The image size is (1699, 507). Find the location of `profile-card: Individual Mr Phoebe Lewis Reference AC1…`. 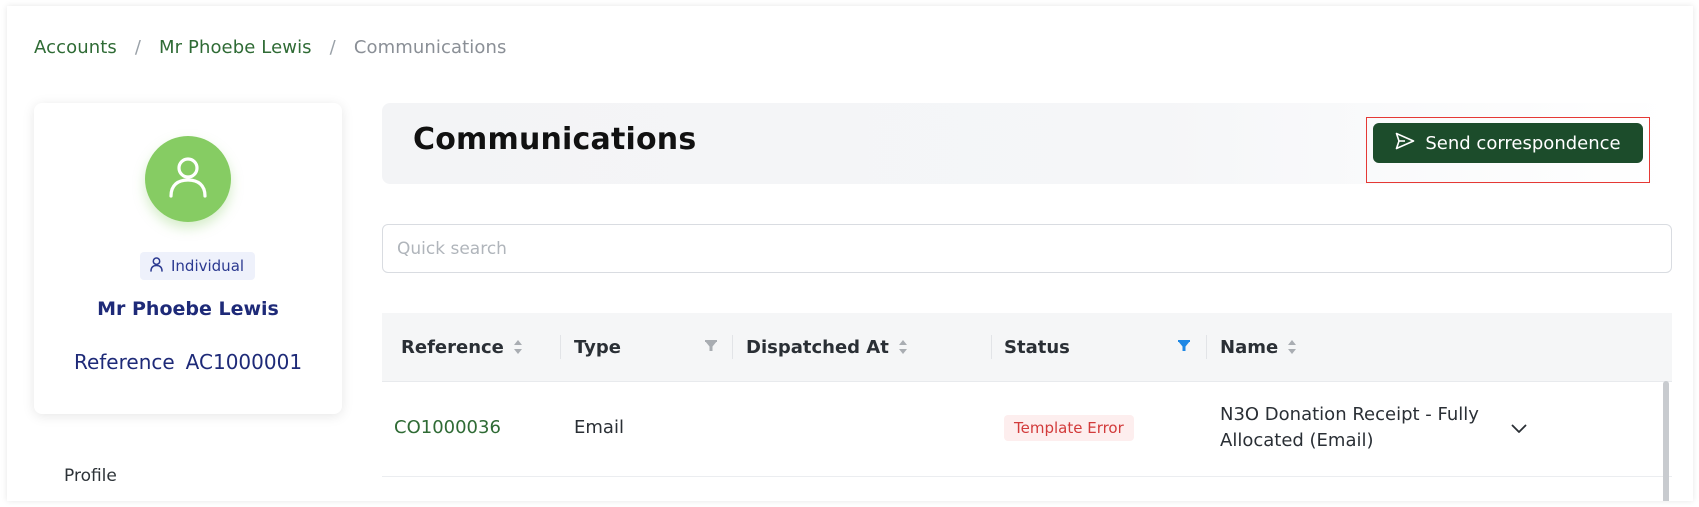

profile-card: Individual Mr Phoebe Lewis Reference AC1… is located at coordinates (188, 258).